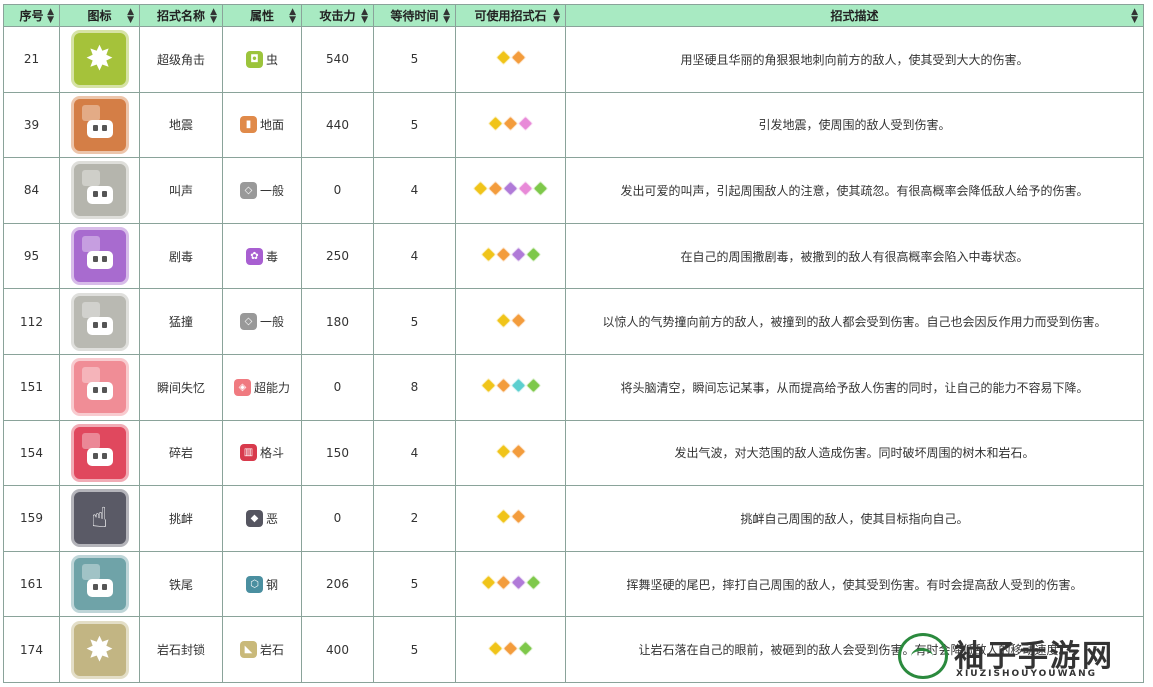  Describe the element at coordinates (262, 15) in the screenshot. I see `header-type: 属性 ▲ ▼` at that location.